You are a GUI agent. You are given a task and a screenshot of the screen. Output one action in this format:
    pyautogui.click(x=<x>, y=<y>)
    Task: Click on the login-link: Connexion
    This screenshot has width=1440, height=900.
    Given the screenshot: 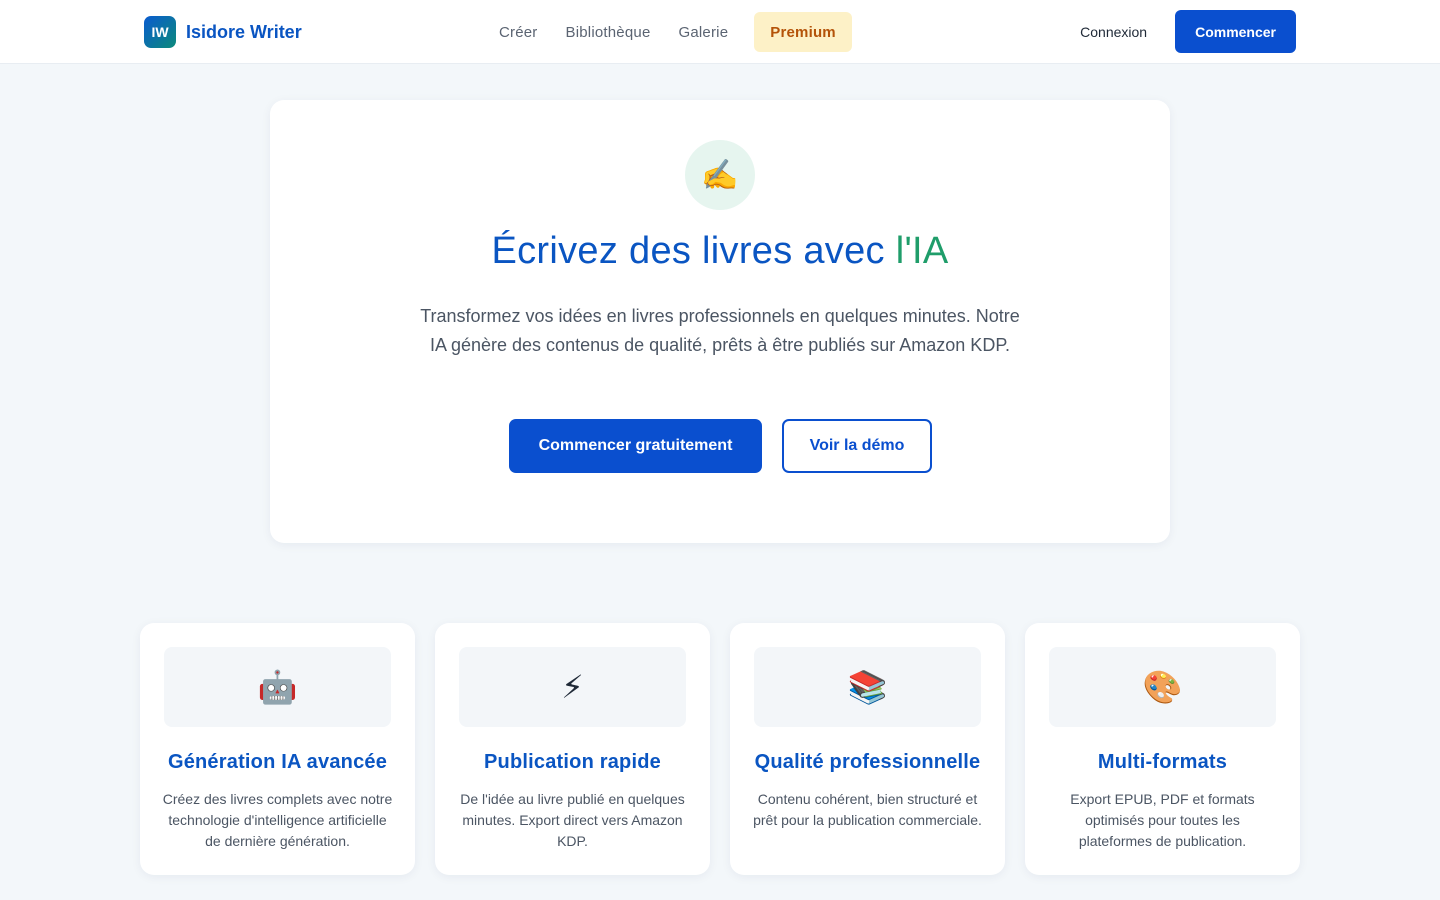 What is the action you would take?
    pyautogui.click(x=1113, y=32)
    